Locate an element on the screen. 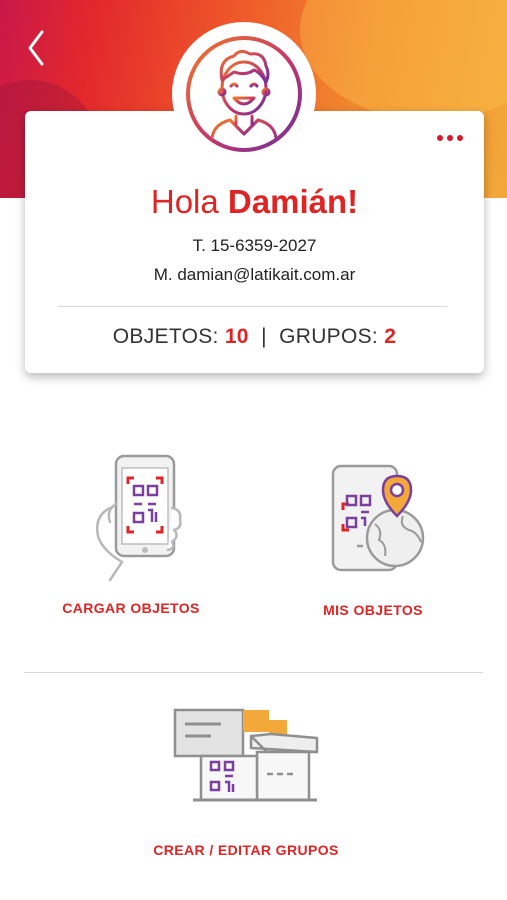  load-objects-label: CARGAR OBJETOS is located at coordinates (131, 608).